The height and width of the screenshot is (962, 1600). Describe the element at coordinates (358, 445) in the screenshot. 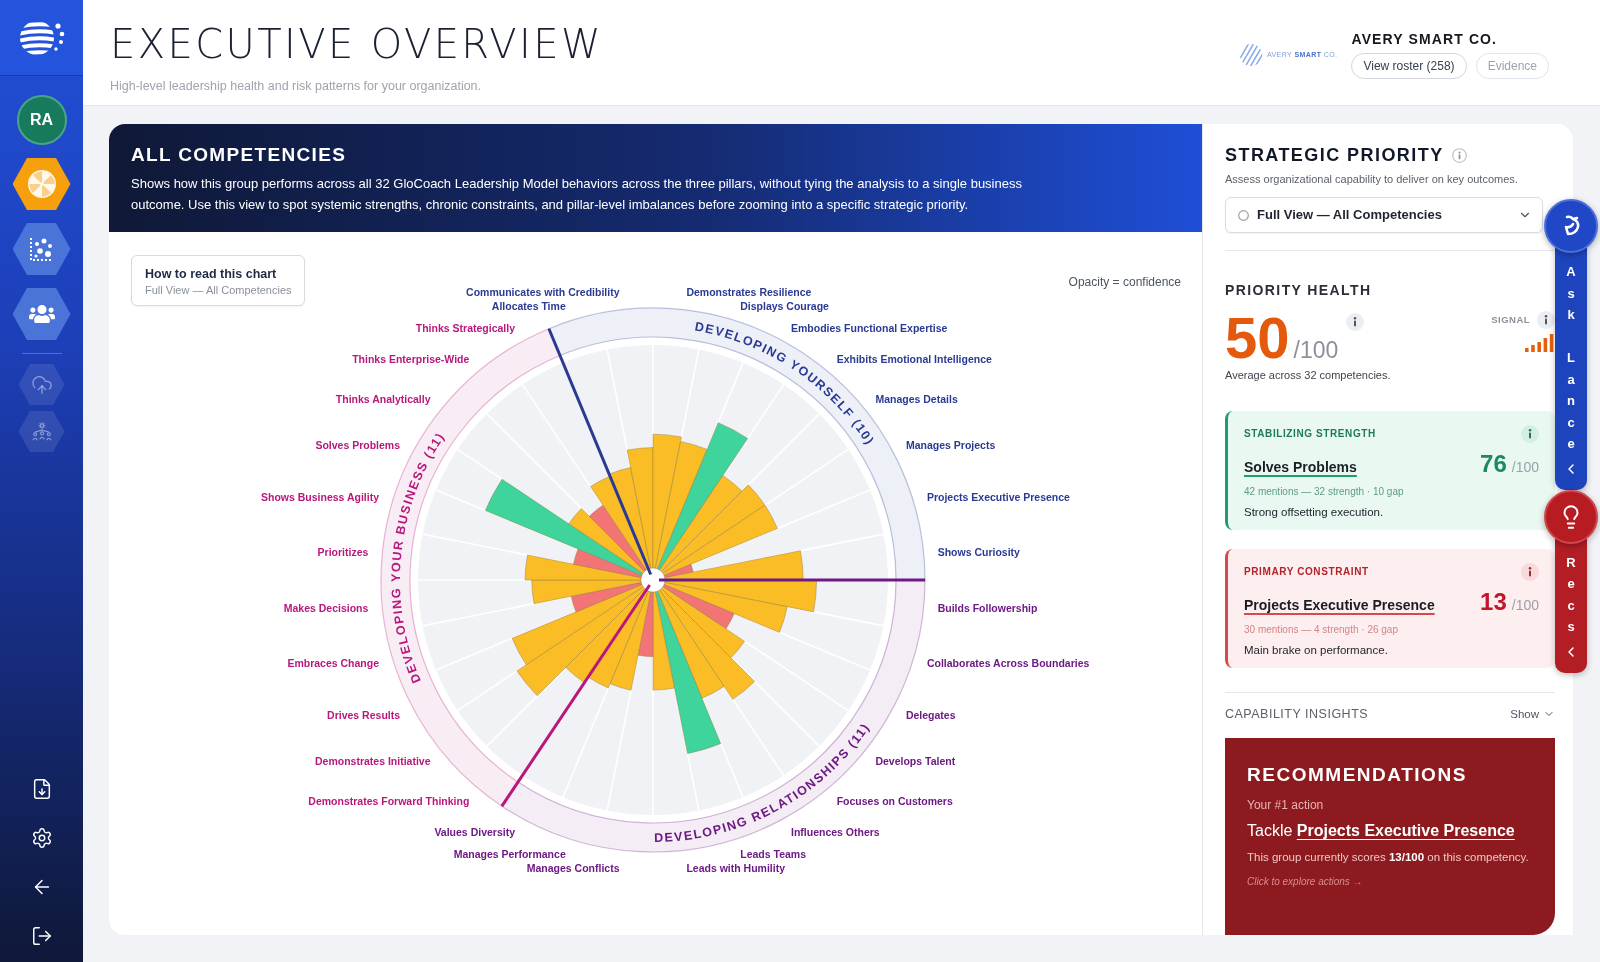

I see `axis-label: Solves Problems` at that location.